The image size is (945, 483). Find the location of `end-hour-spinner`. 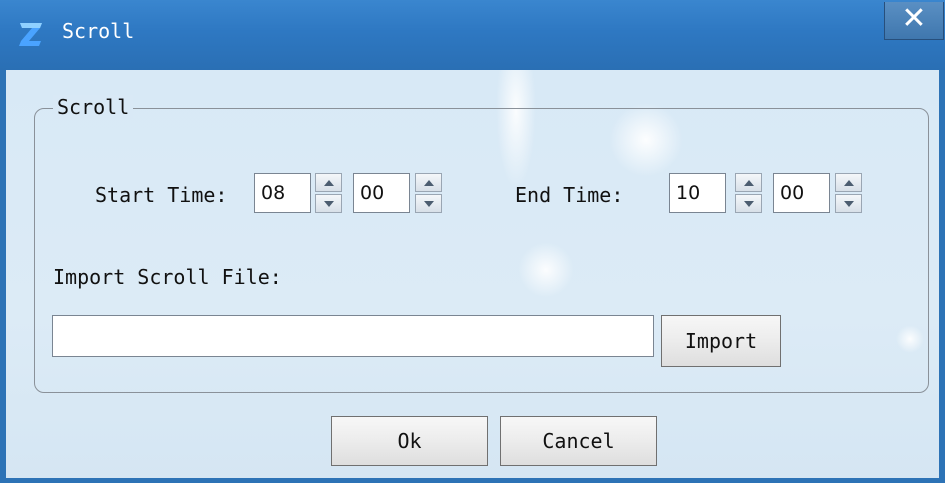

end-hour-spinner is located at coordinates (748, 193).